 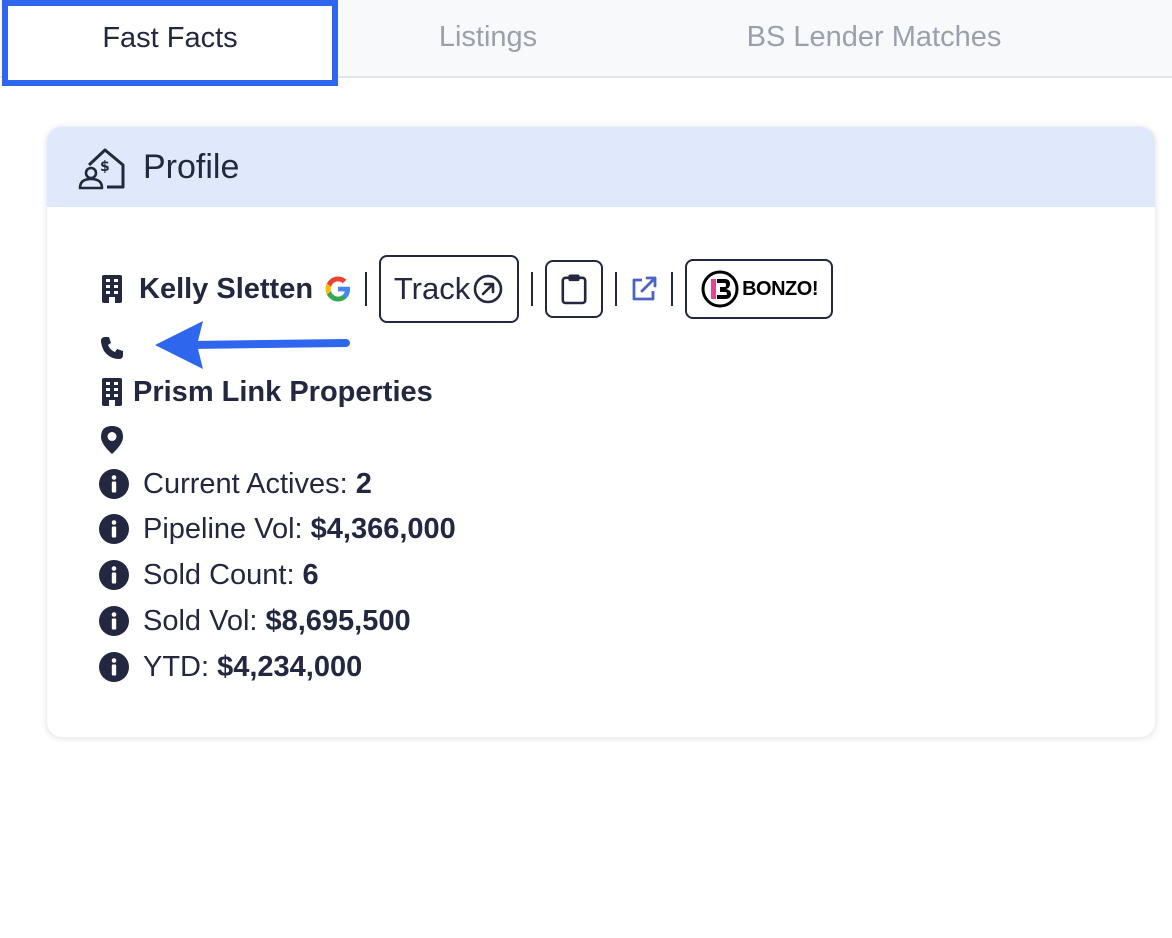 I want to click on stat-value: $8,695,500, so click(x=338, y=620).